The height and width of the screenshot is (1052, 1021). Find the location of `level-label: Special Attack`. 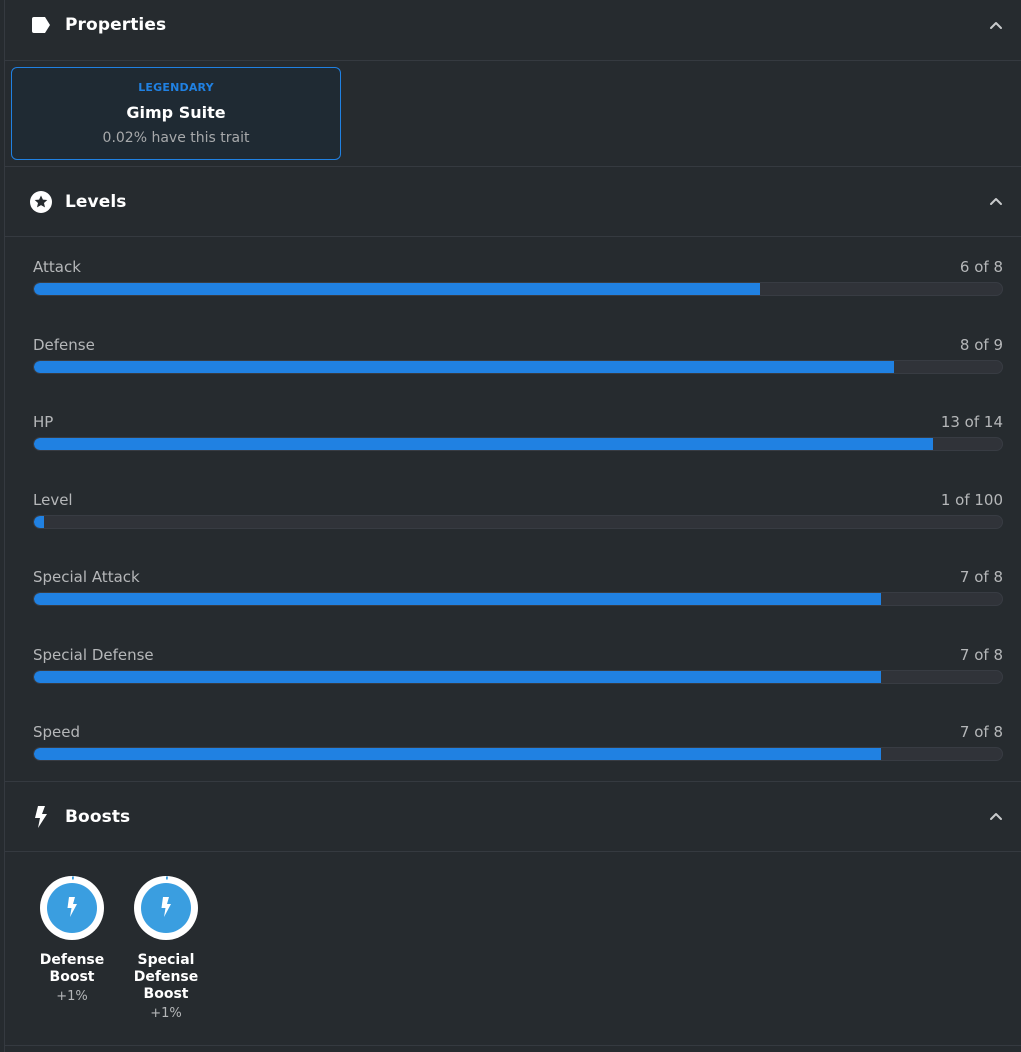

level-label: Special Attack is located at coordinates (86, 577).